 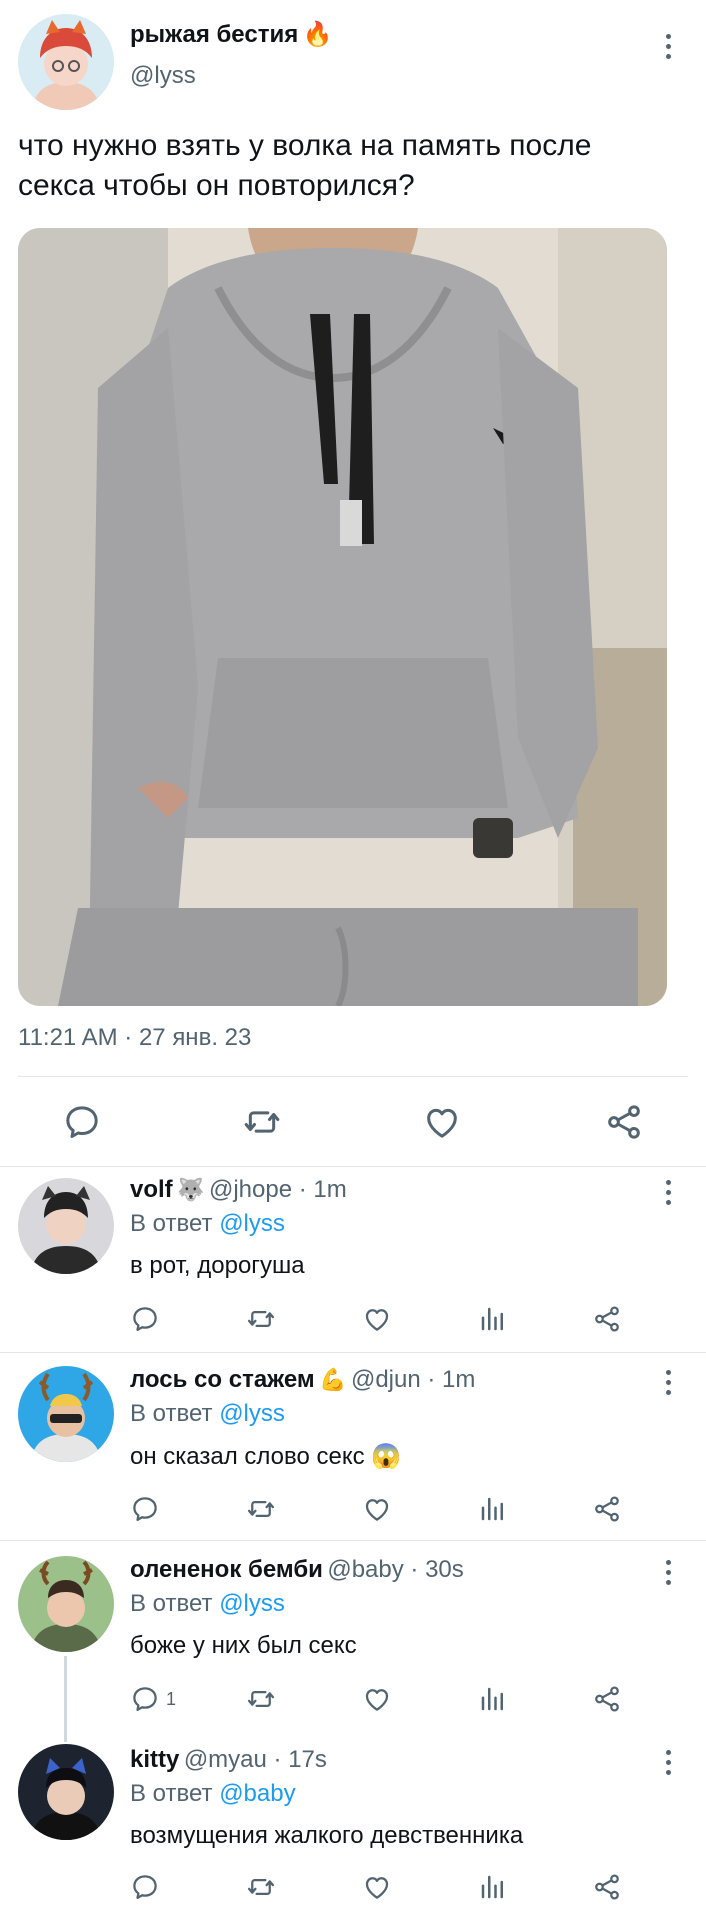 What do you see at coordinates (214, 34) in the screenshot?
I see `author-name: рыжая бестия` at bounding box center [214, 34].